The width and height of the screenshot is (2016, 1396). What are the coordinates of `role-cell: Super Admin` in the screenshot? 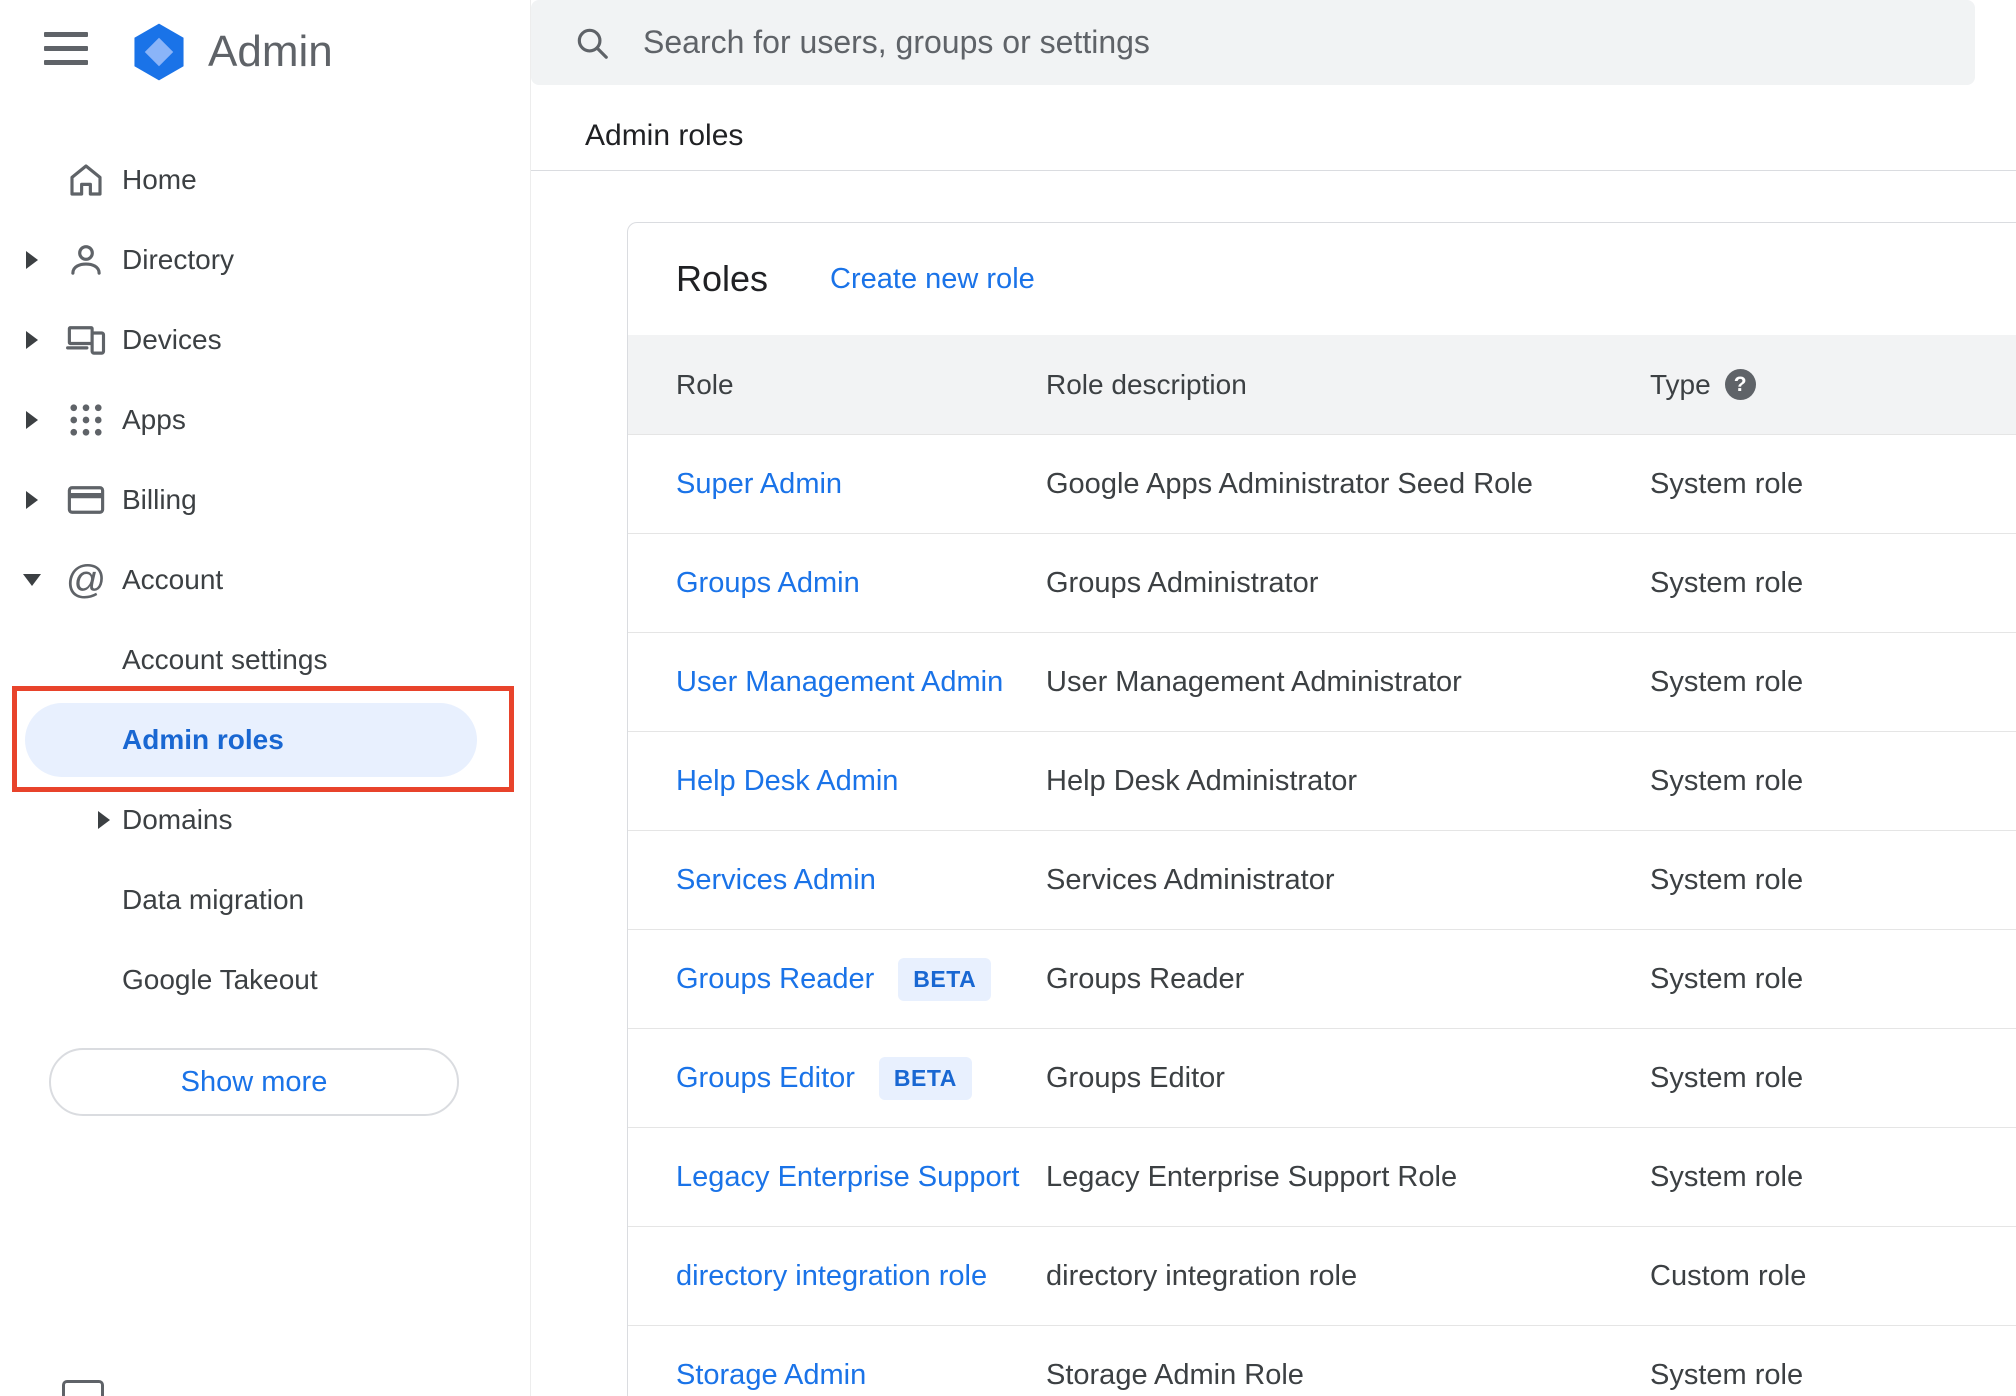 It's located at (861, 484).